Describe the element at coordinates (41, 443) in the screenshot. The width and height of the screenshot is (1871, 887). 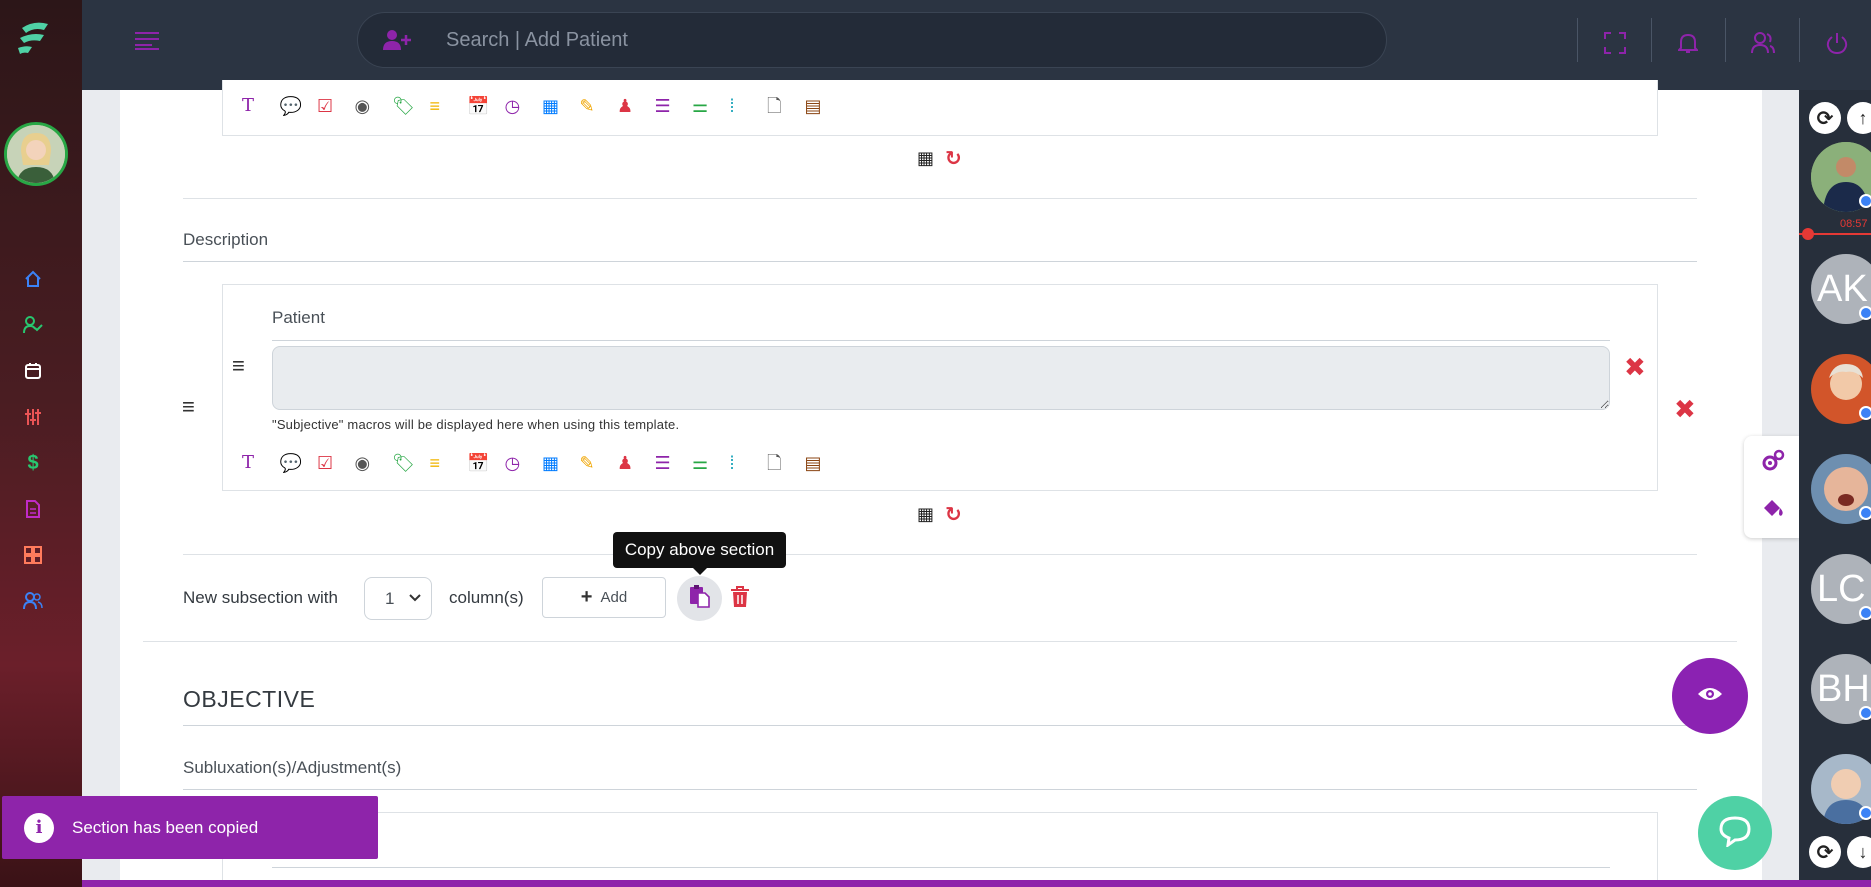
I see `left-sidebar: $` at that location.